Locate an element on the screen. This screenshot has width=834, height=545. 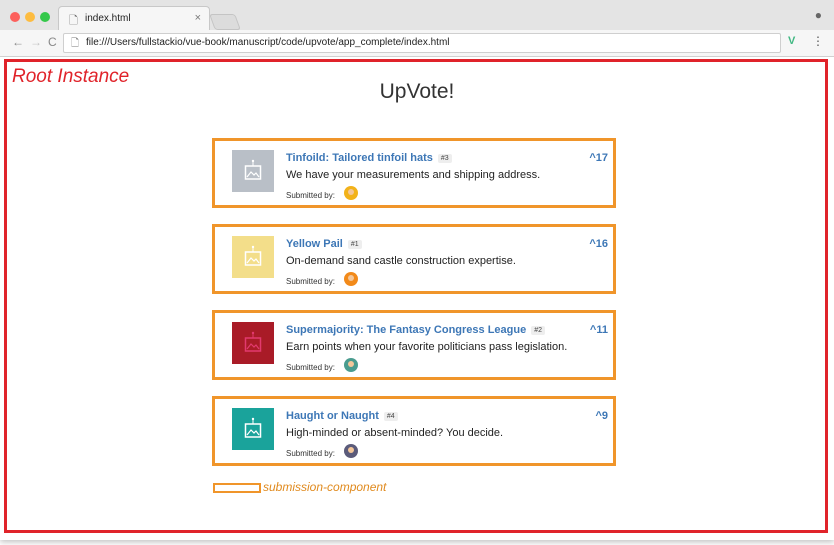
submission-title: Haught or Naught is located at coordinates (332, 416).